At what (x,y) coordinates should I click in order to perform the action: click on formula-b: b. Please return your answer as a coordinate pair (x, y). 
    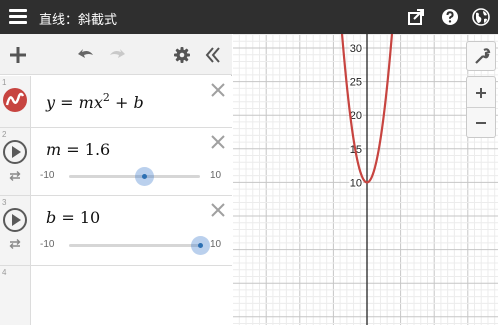
    Looking at the image, I should click on (138, 102).